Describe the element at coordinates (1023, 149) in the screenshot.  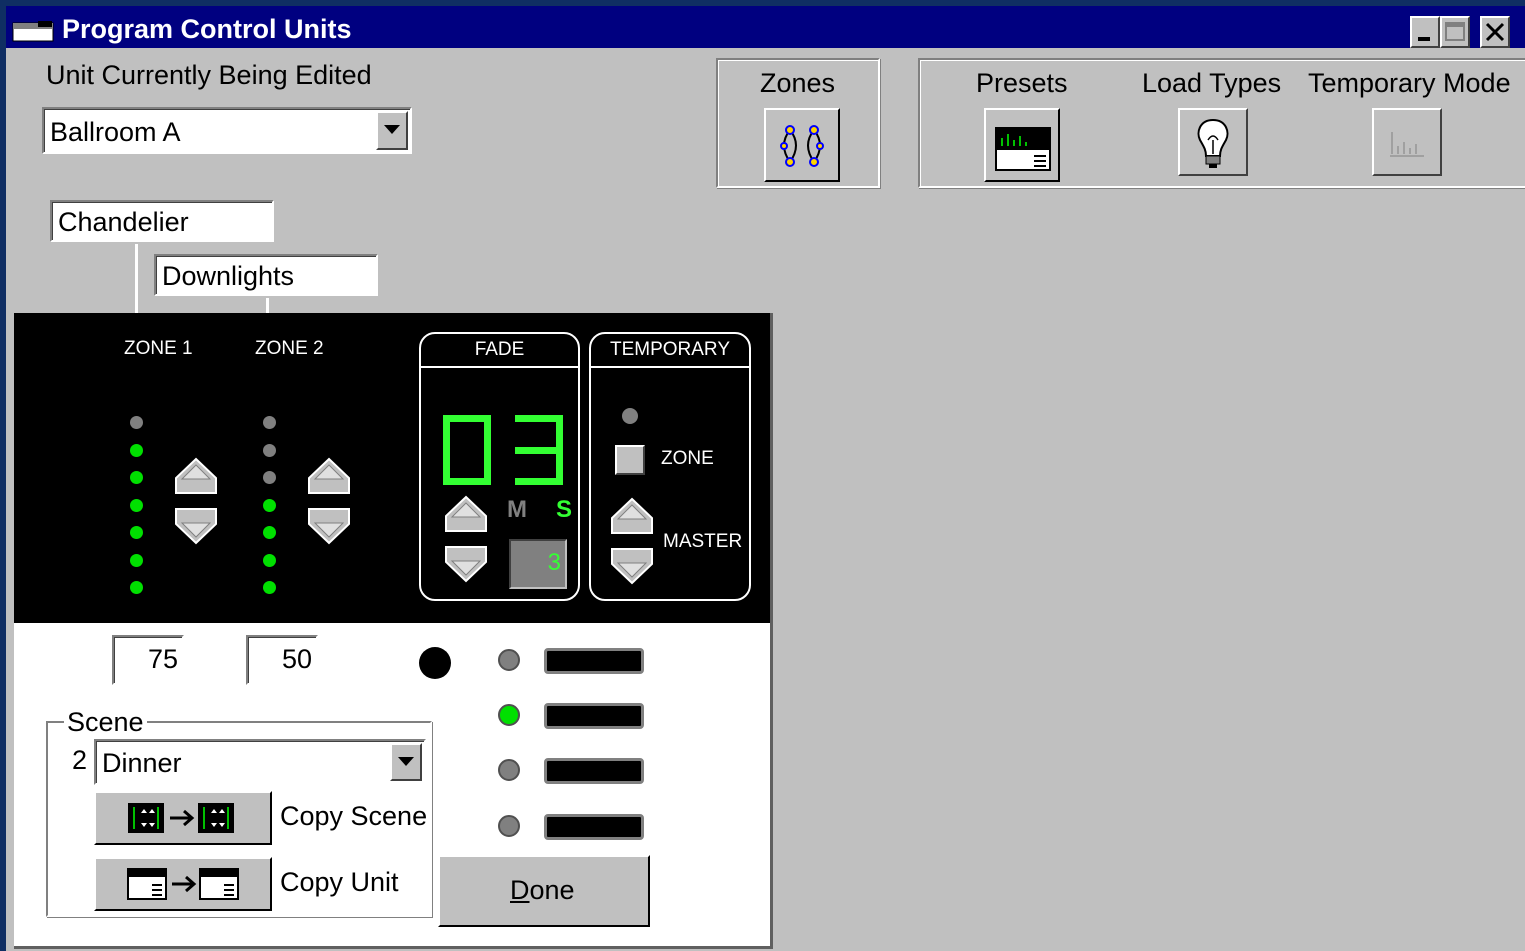
I see `presets-icon` at that location.